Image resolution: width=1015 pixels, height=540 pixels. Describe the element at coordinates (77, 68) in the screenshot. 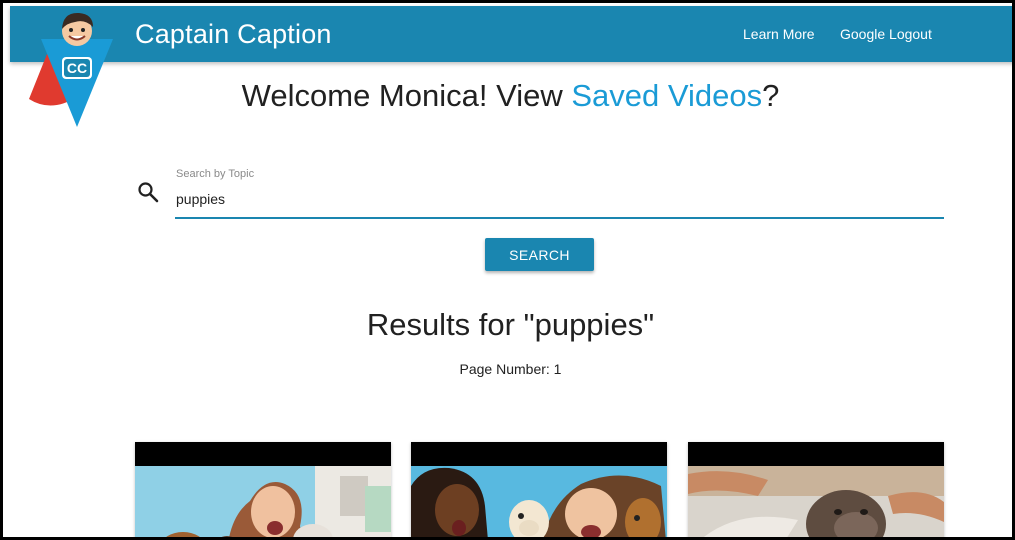

I see `logo-badge-text: CC` at that location.